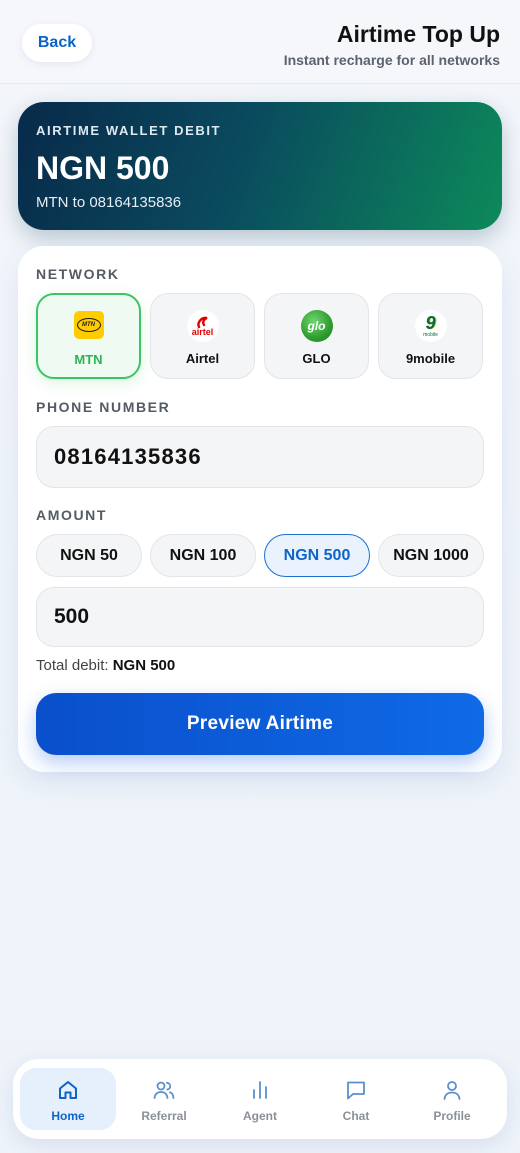 This screenshot has height=1153, width=520. I want to click on network-option-mtn: MTN MTN, so click(88, 336).